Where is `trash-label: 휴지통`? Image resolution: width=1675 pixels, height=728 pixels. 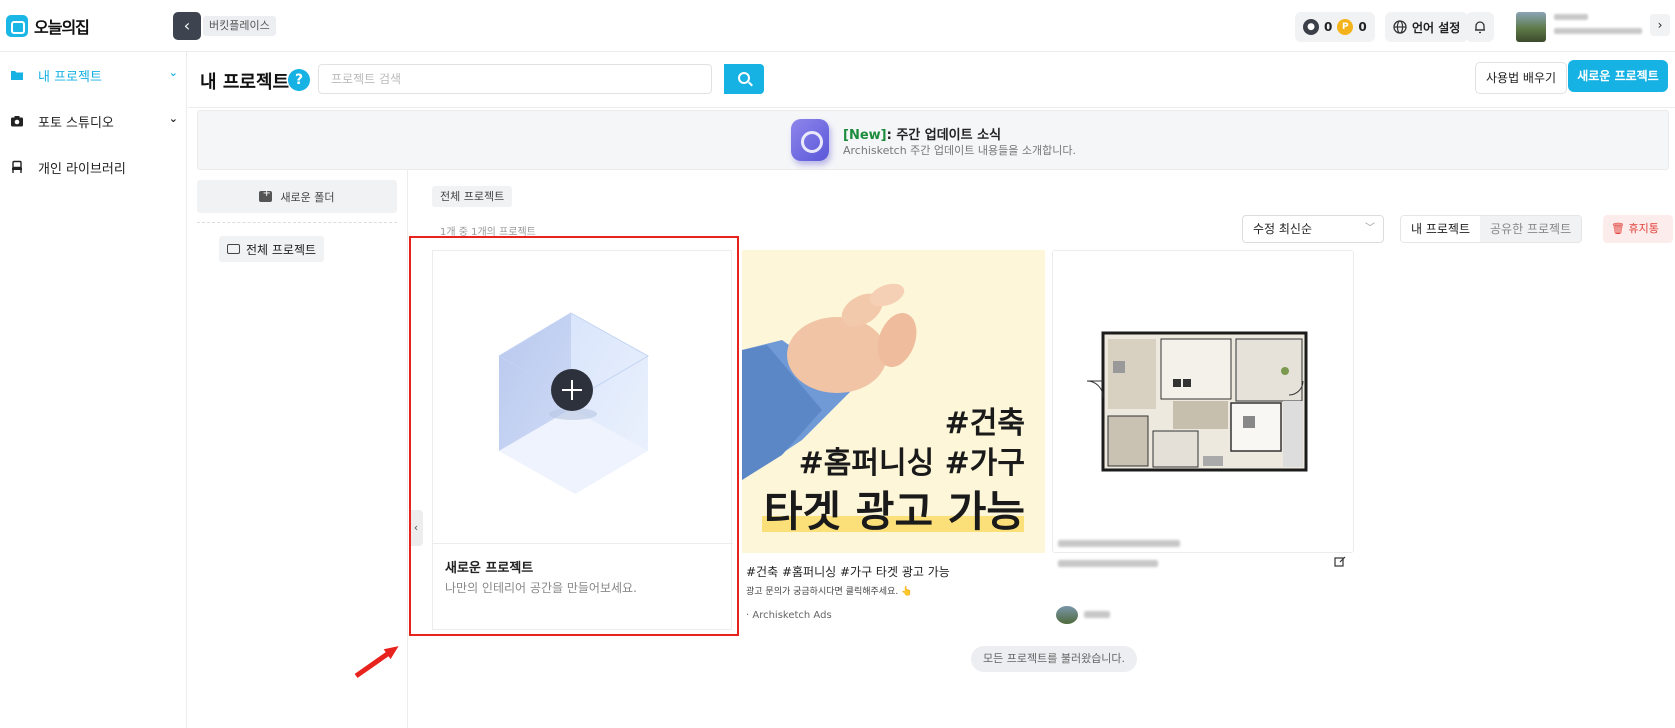 trash-label: 휴지통 is located at coordinates (1643, 228).